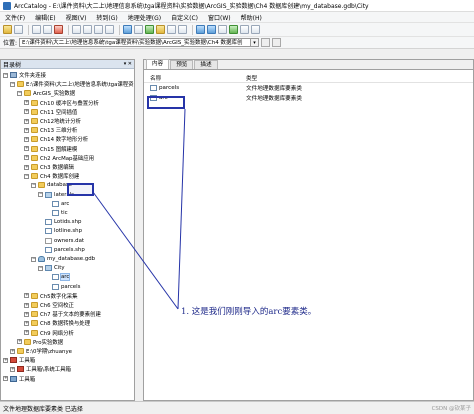 The width and height of the screenshot is (474, 414). I want to click on callout-lines, so click(139, 209).